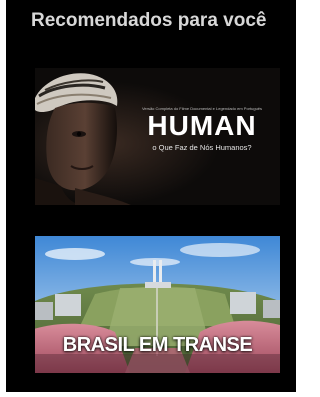  Describe the element at coordinates (202, 125) in the screenshot. I see `card-title: HUMAN` at that location.